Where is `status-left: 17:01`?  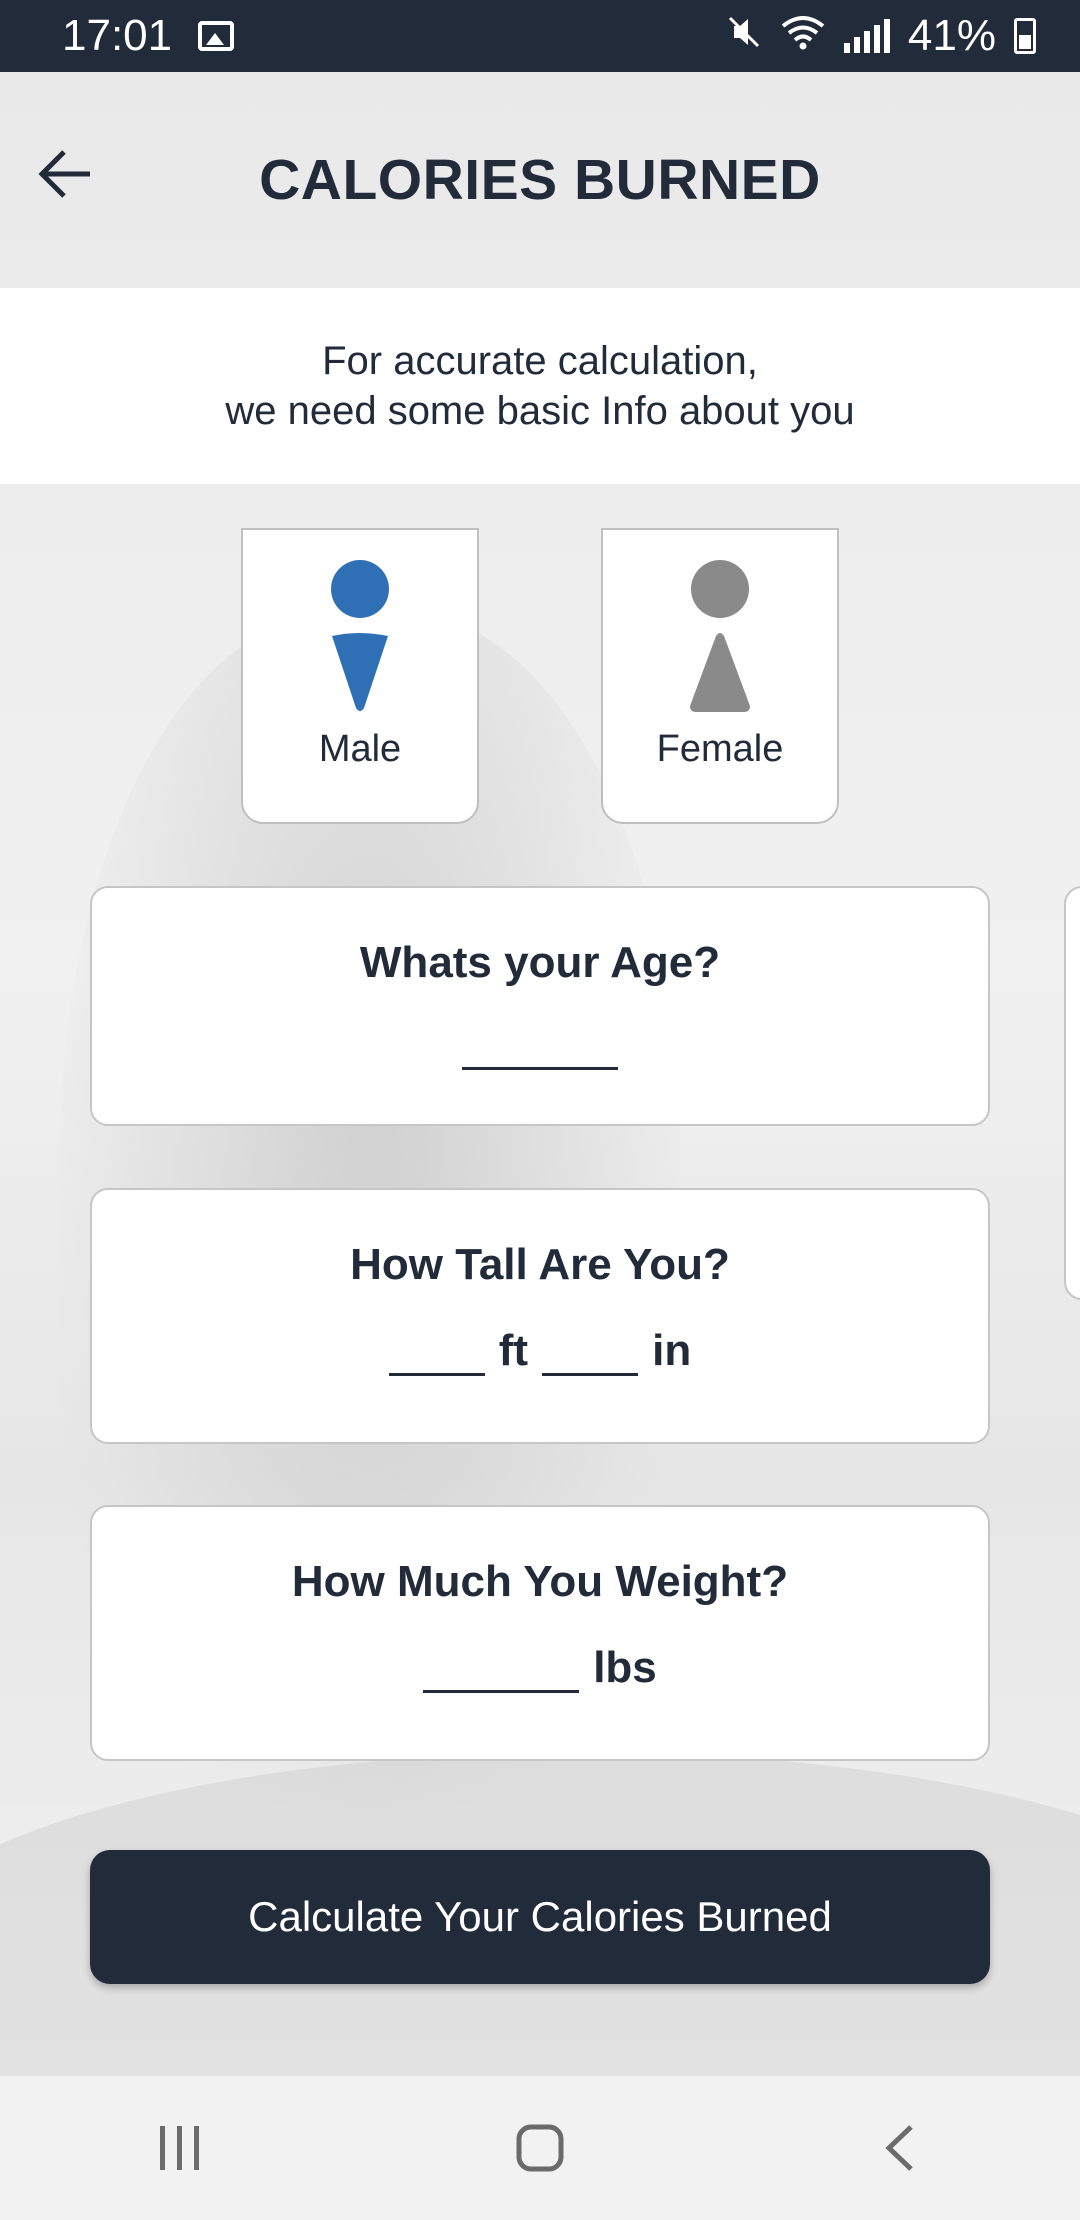 status-left: 17:01 is located at coordinates (148, 36).